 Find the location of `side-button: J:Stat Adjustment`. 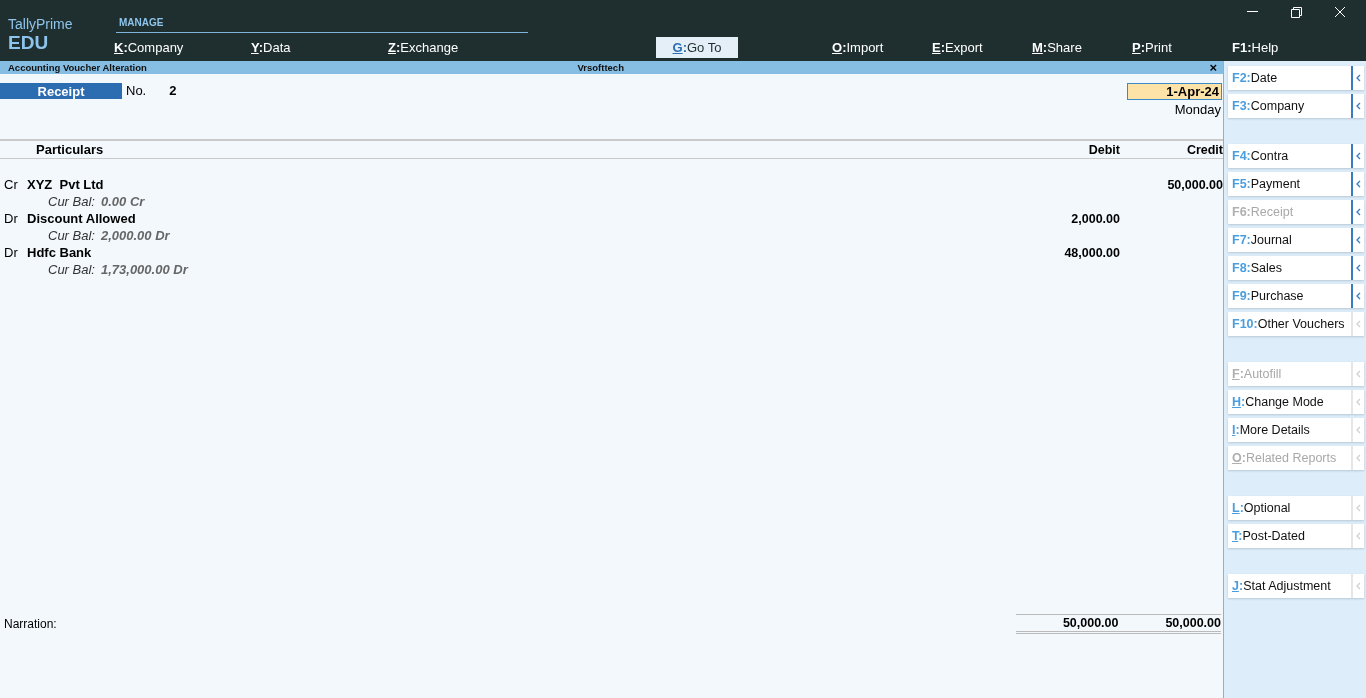

side-button: J:Stat Adjustment is located at coordinates (1296, 586).